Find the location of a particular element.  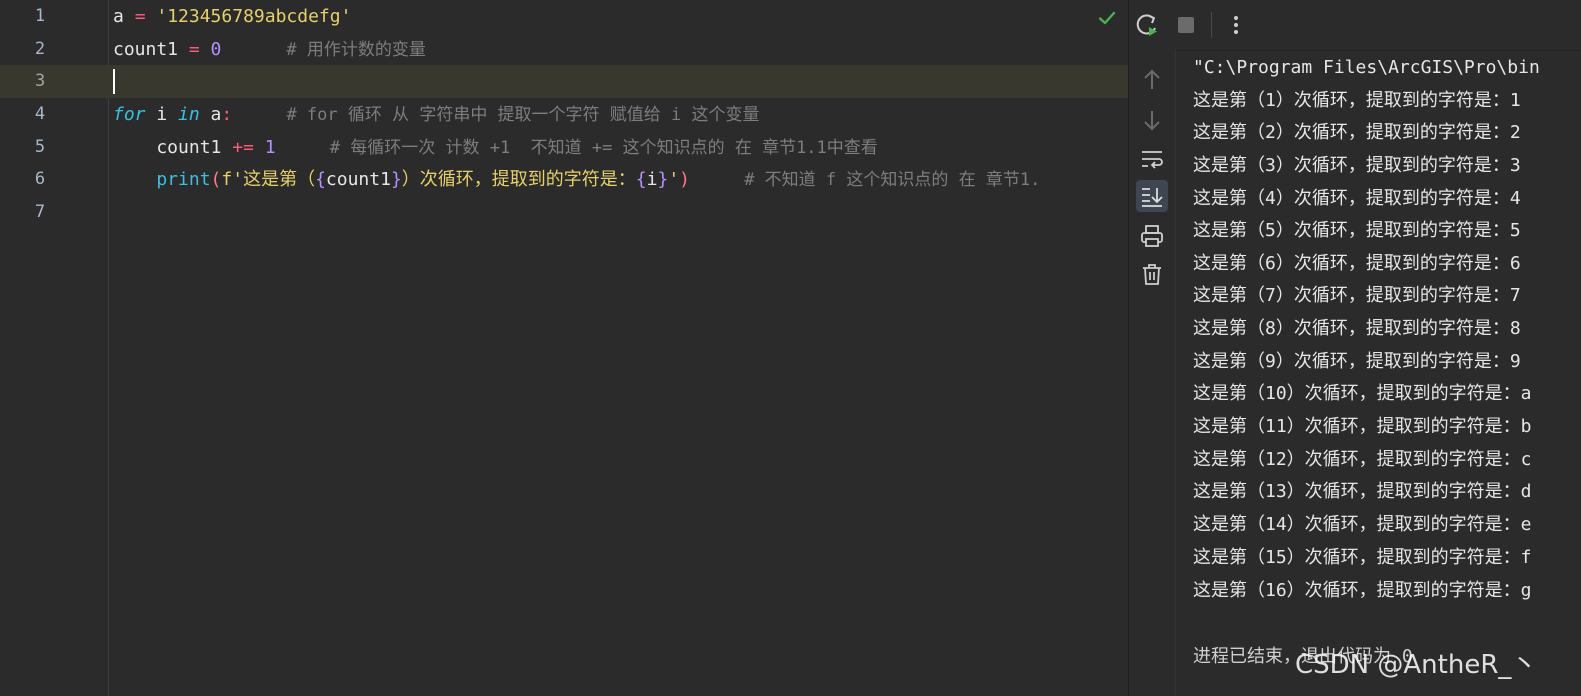

console-line: 这是第（8）次循环，提取到的字符是：8 is located at coordinates (1357, 328).